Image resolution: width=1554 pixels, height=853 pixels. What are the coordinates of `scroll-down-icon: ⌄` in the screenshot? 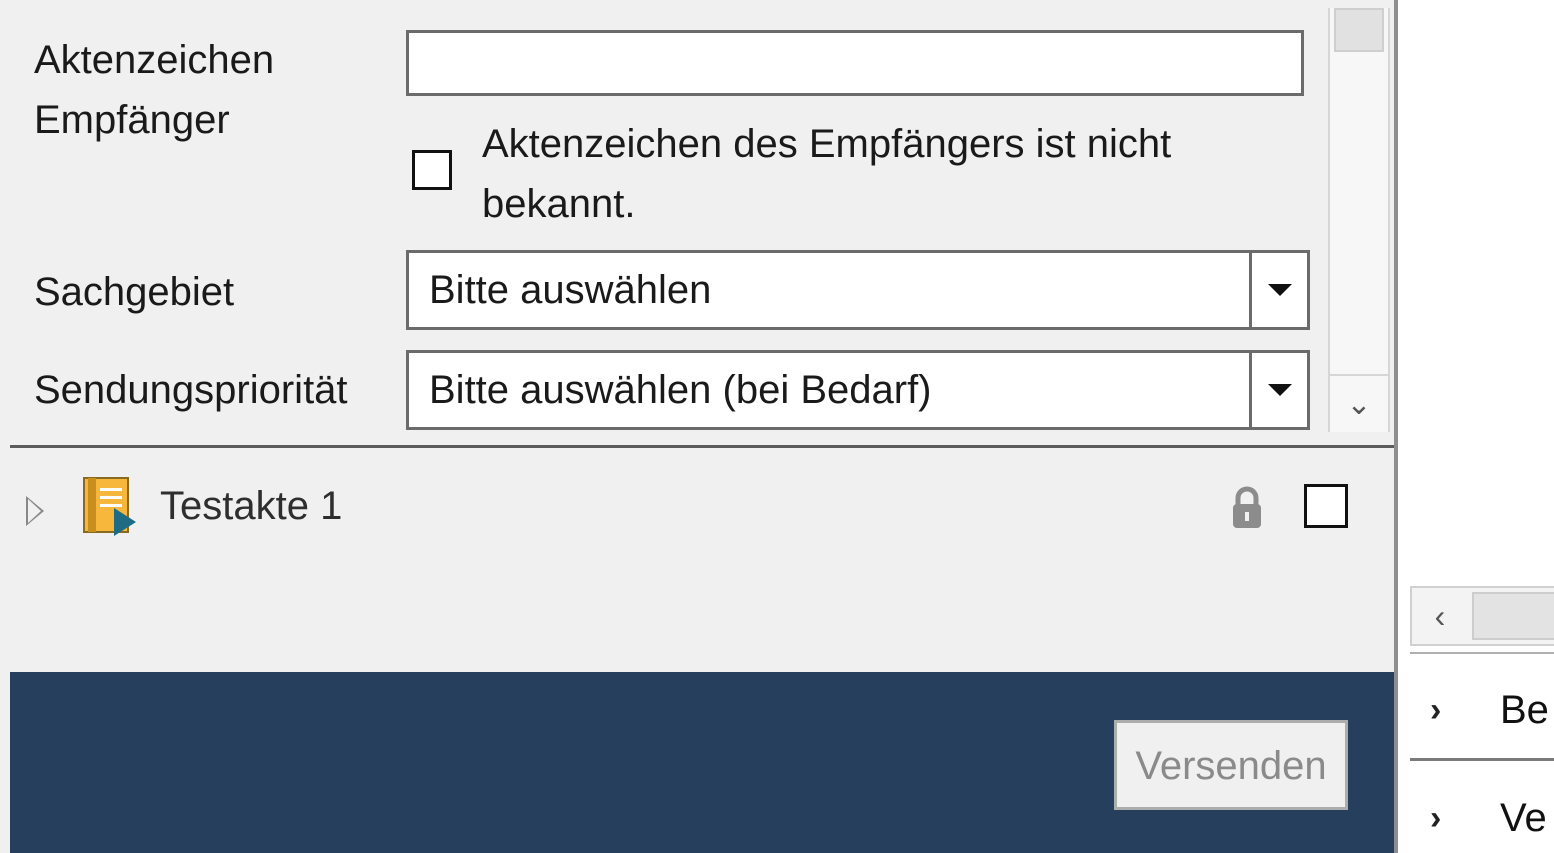 It's located at (1359, 403).